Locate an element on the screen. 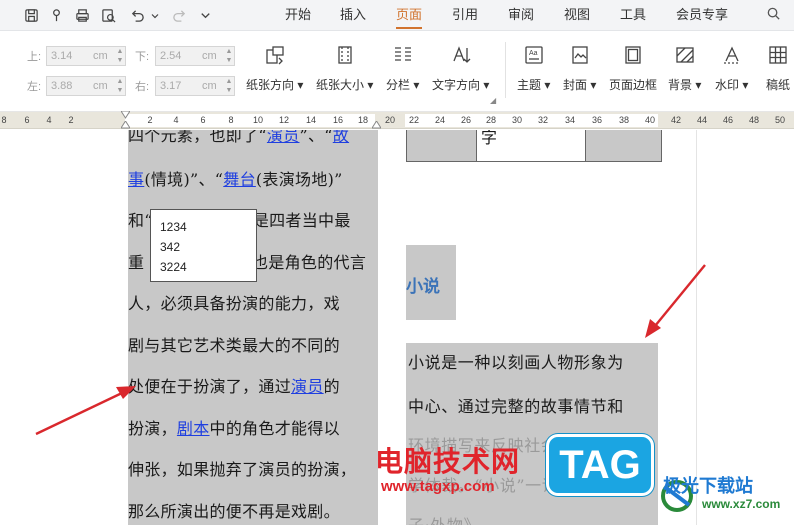  more-icon is located at coordinates (205, 15).